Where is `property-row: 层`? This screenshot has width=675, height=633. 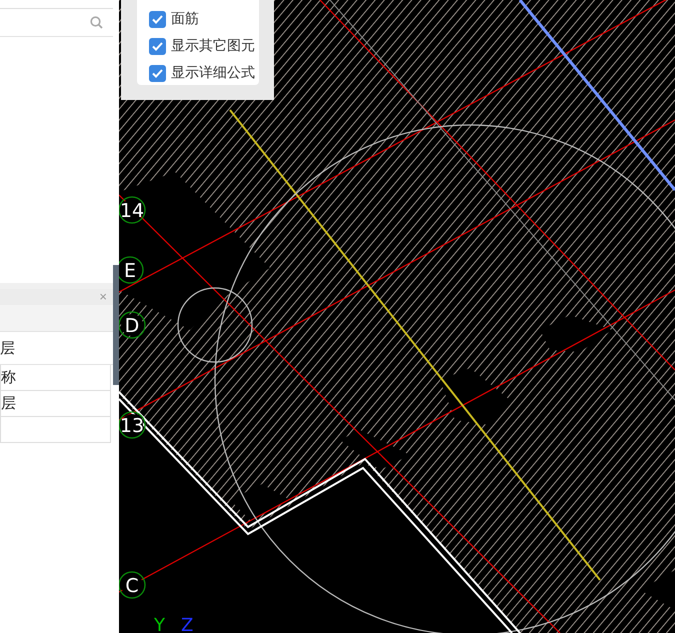
property-row: 层 is located at coordinates (55, 404).